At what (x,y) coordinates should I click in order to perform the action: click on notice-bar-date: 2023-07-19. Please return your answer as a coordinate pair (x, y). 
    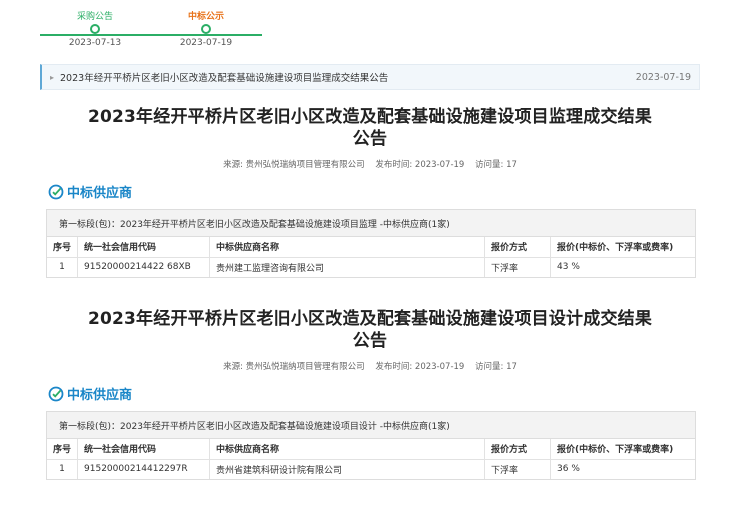
    Looking at the image, I should click on (663, 77).